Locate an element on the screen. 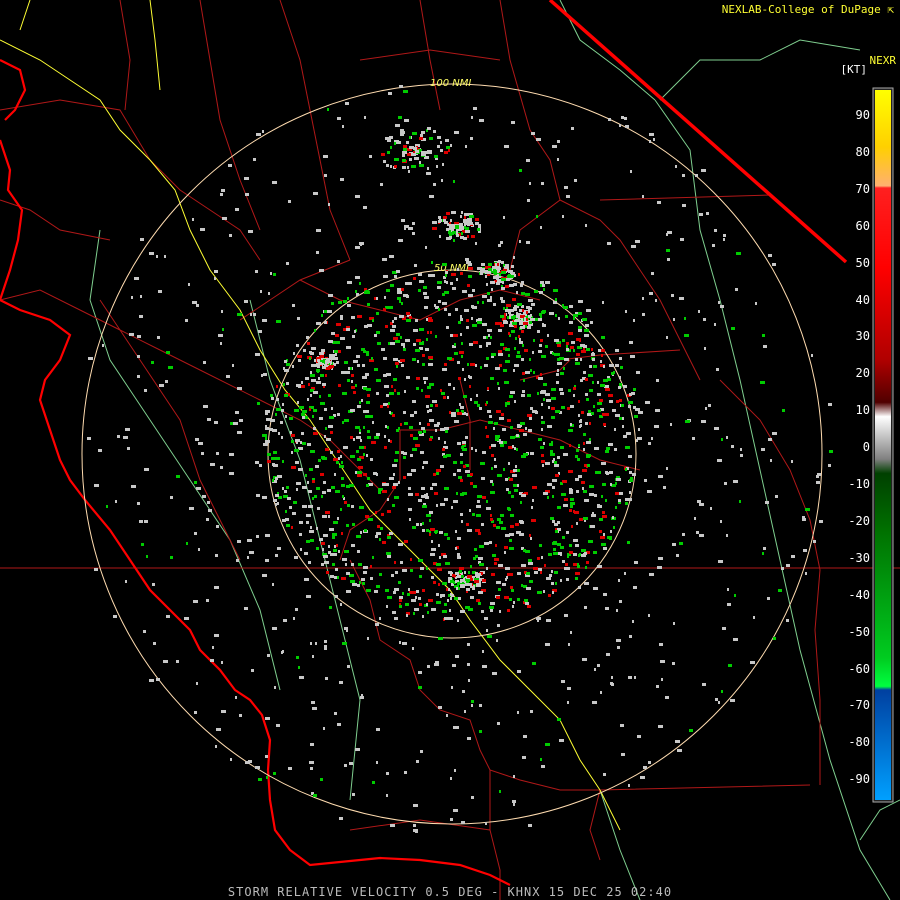 The height and width of the screenshot is (900, 900). cursor-icon: ⇱ is located at coordinates (890, 9).